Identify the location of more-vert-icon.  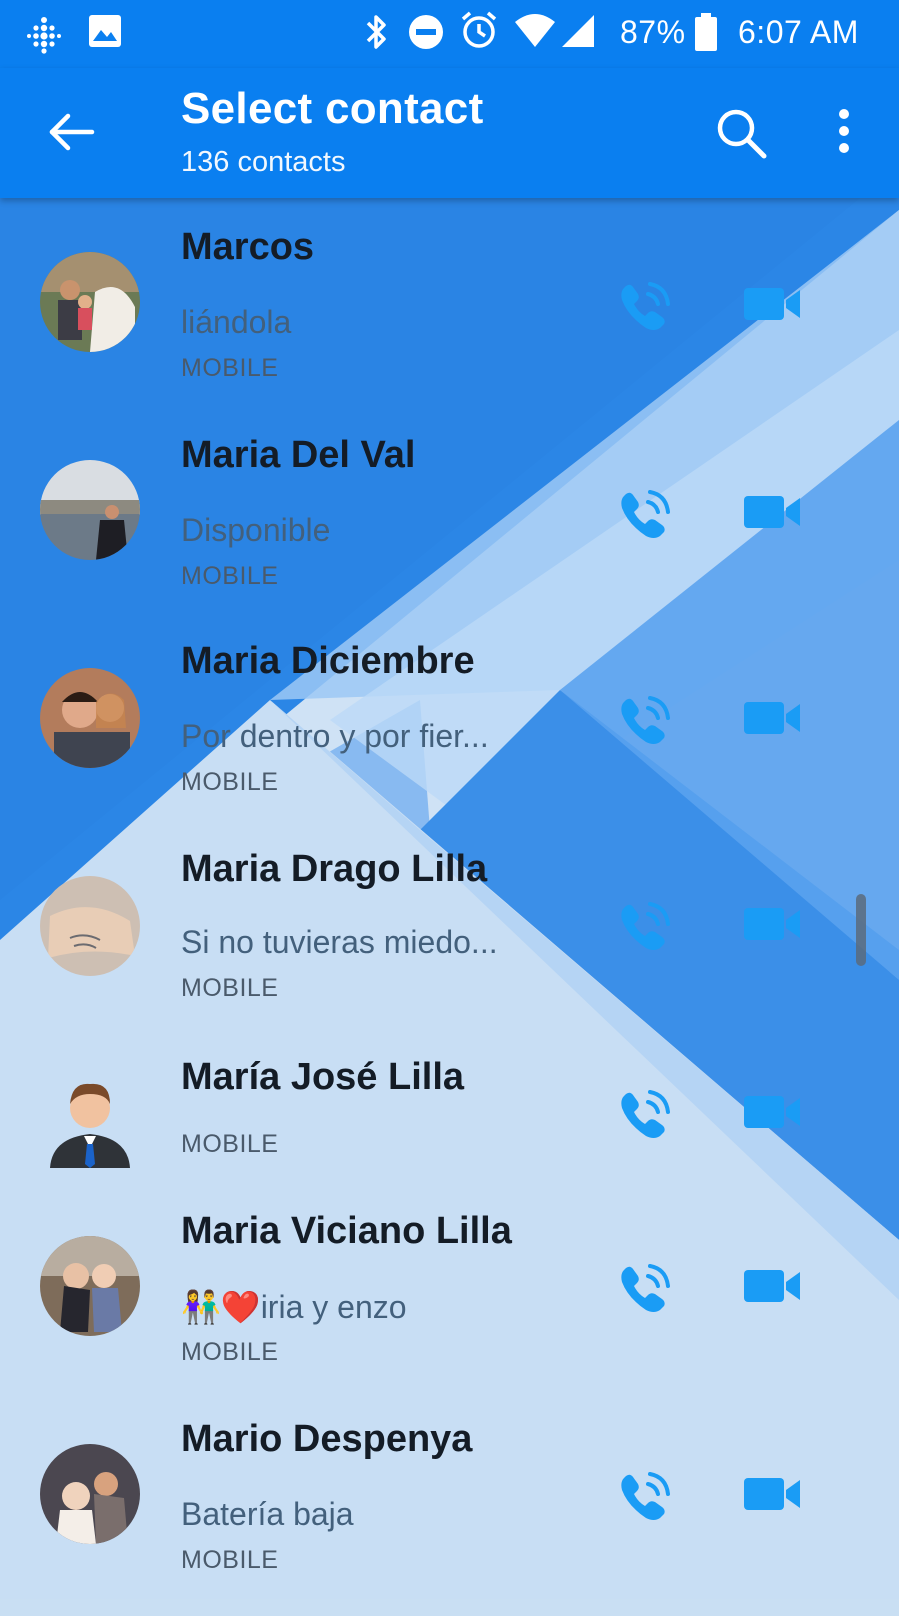
(844, 133).